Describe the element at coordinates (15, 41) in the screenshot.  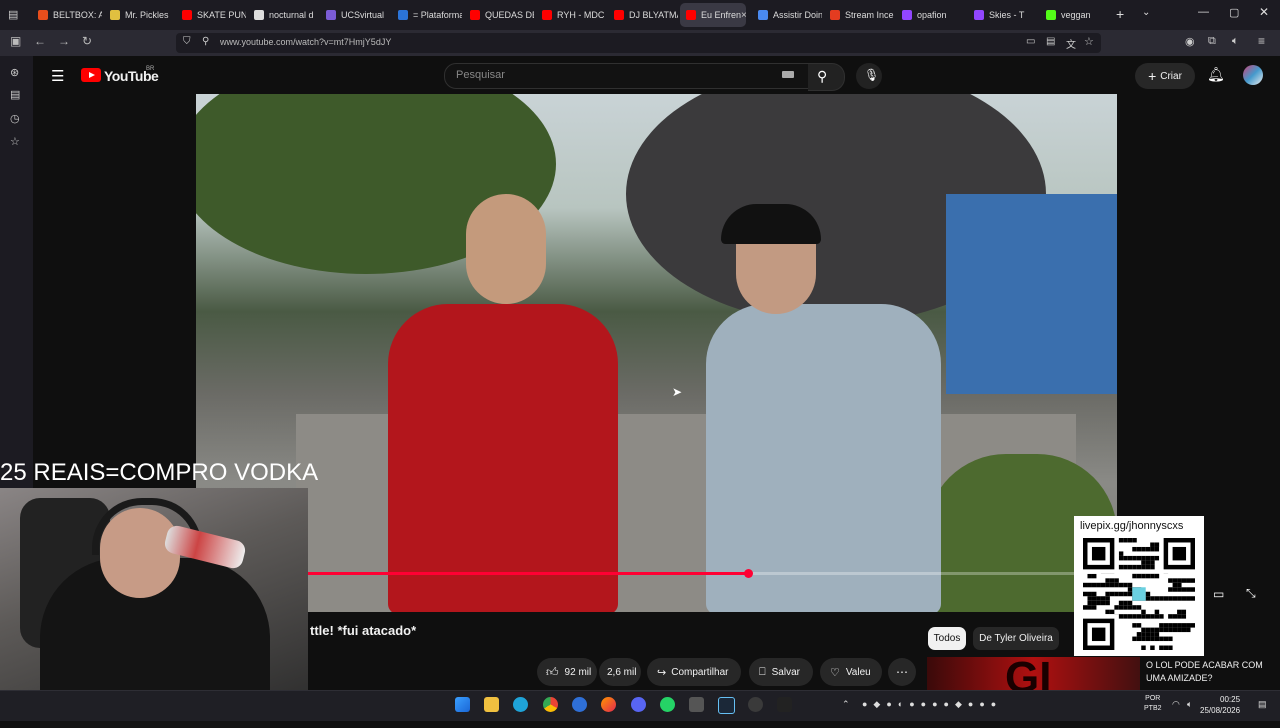
I see `sidebar-toggle-icon: ▣` at that location.